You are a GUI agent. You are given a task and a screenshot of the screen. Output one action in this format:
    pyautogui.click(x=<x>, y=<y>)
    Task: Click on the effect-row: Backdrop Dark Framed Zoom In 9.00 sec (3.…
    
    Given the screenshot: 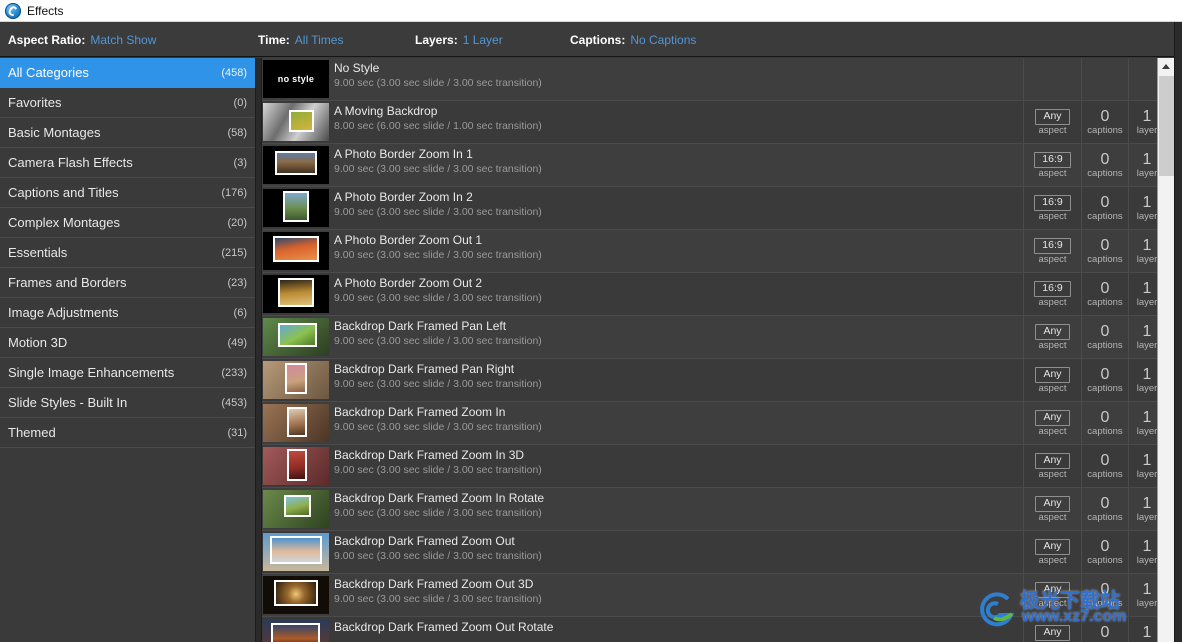 What is the action you would take?
    pyautogui.click(x=713, y=423)
    